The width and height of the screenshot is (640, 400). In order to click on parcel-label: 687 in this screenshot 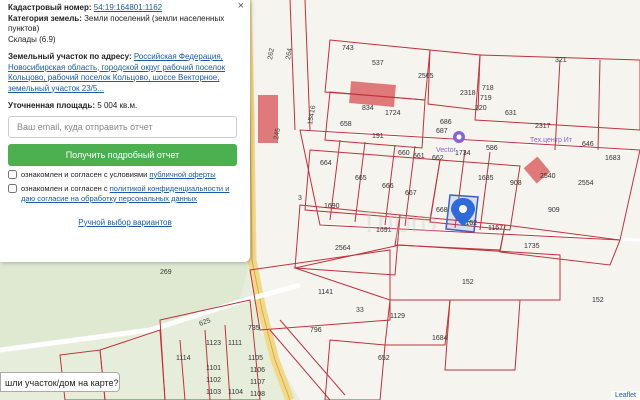, I will do `click(442, 131)`.